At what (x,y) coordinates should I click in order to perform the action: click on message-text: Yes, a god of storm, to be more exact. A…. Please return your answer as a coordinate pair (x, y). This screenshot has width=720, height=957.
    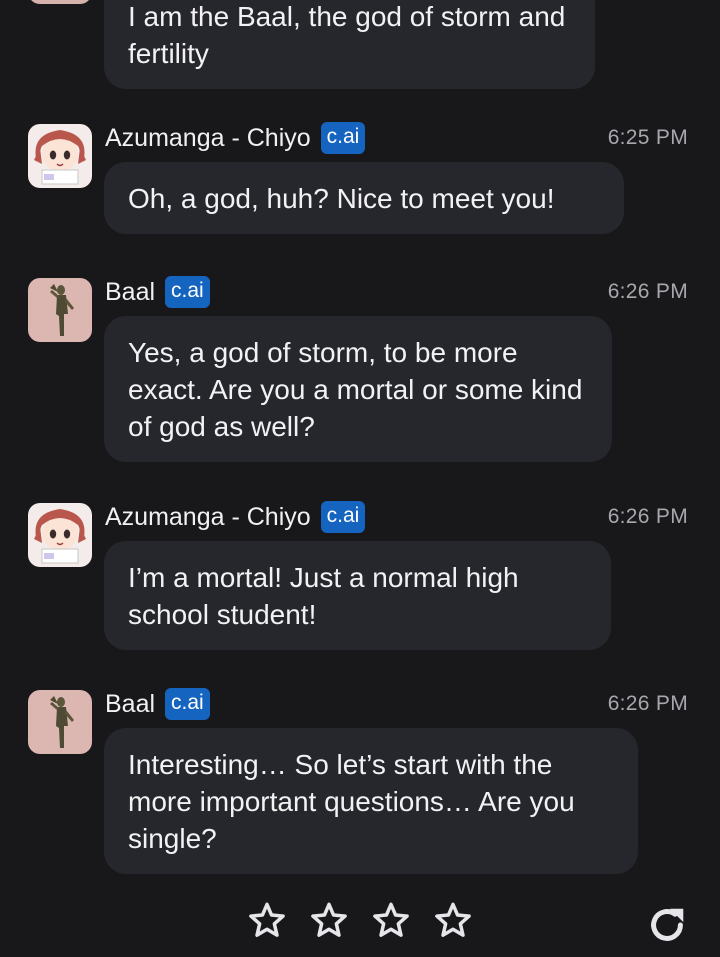
    Looking at the image, I should click on (355, 389).